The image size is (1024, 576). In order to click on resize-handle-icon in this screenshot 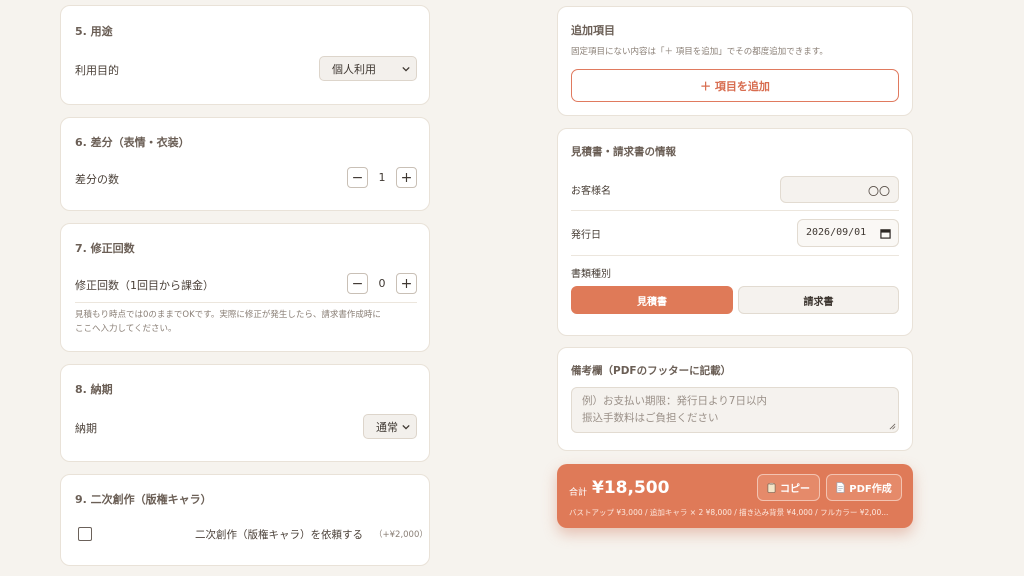, I will do `click(892, 426)`.